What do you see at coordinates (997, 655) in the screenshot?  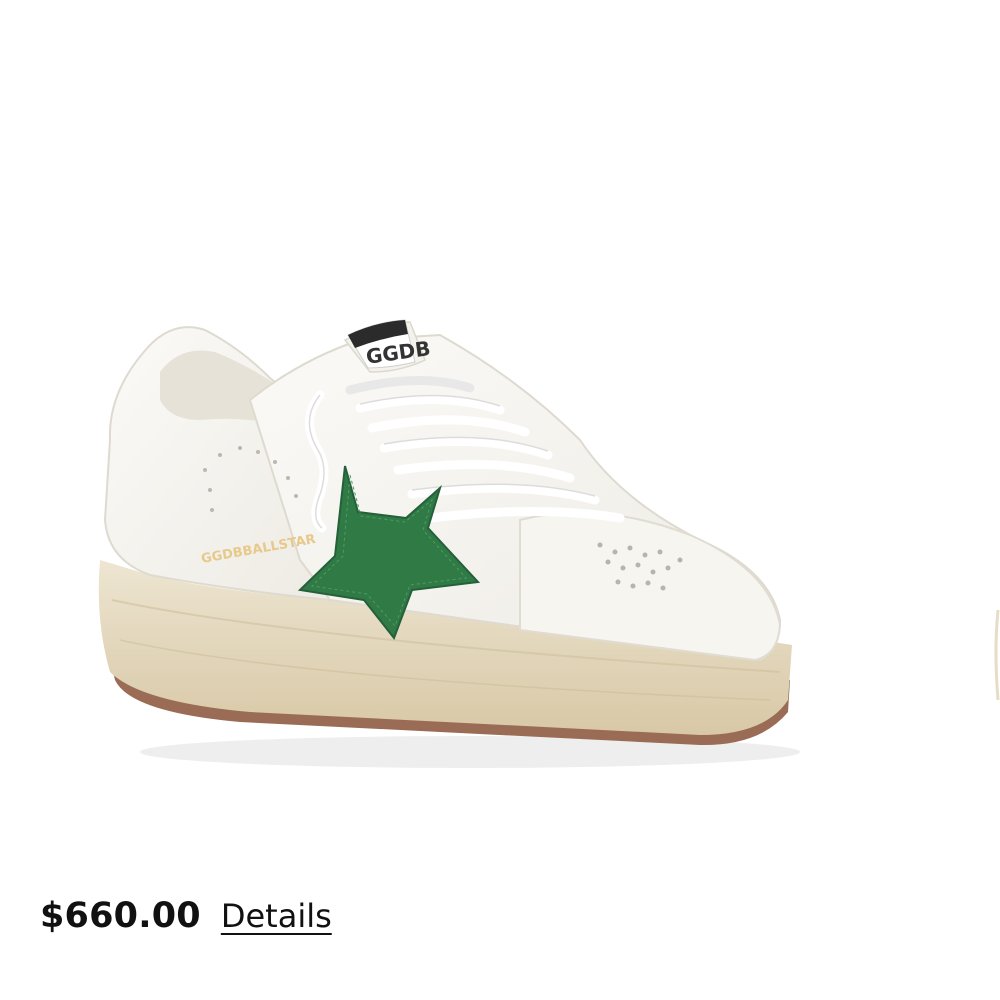 I see `next-card-edge` at bounding box center [997, 655].